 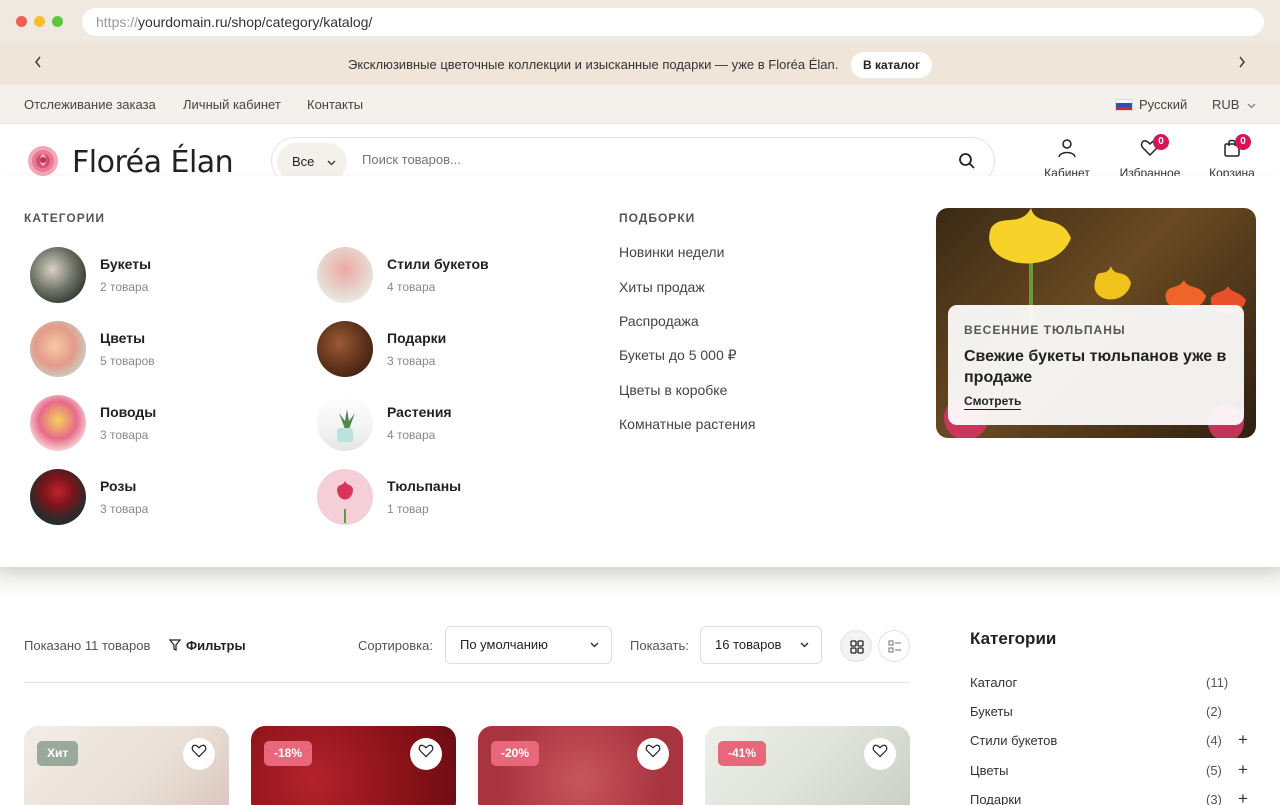 I want to click on collection-link-sale: Распродажа, so click(x=659, y=321).